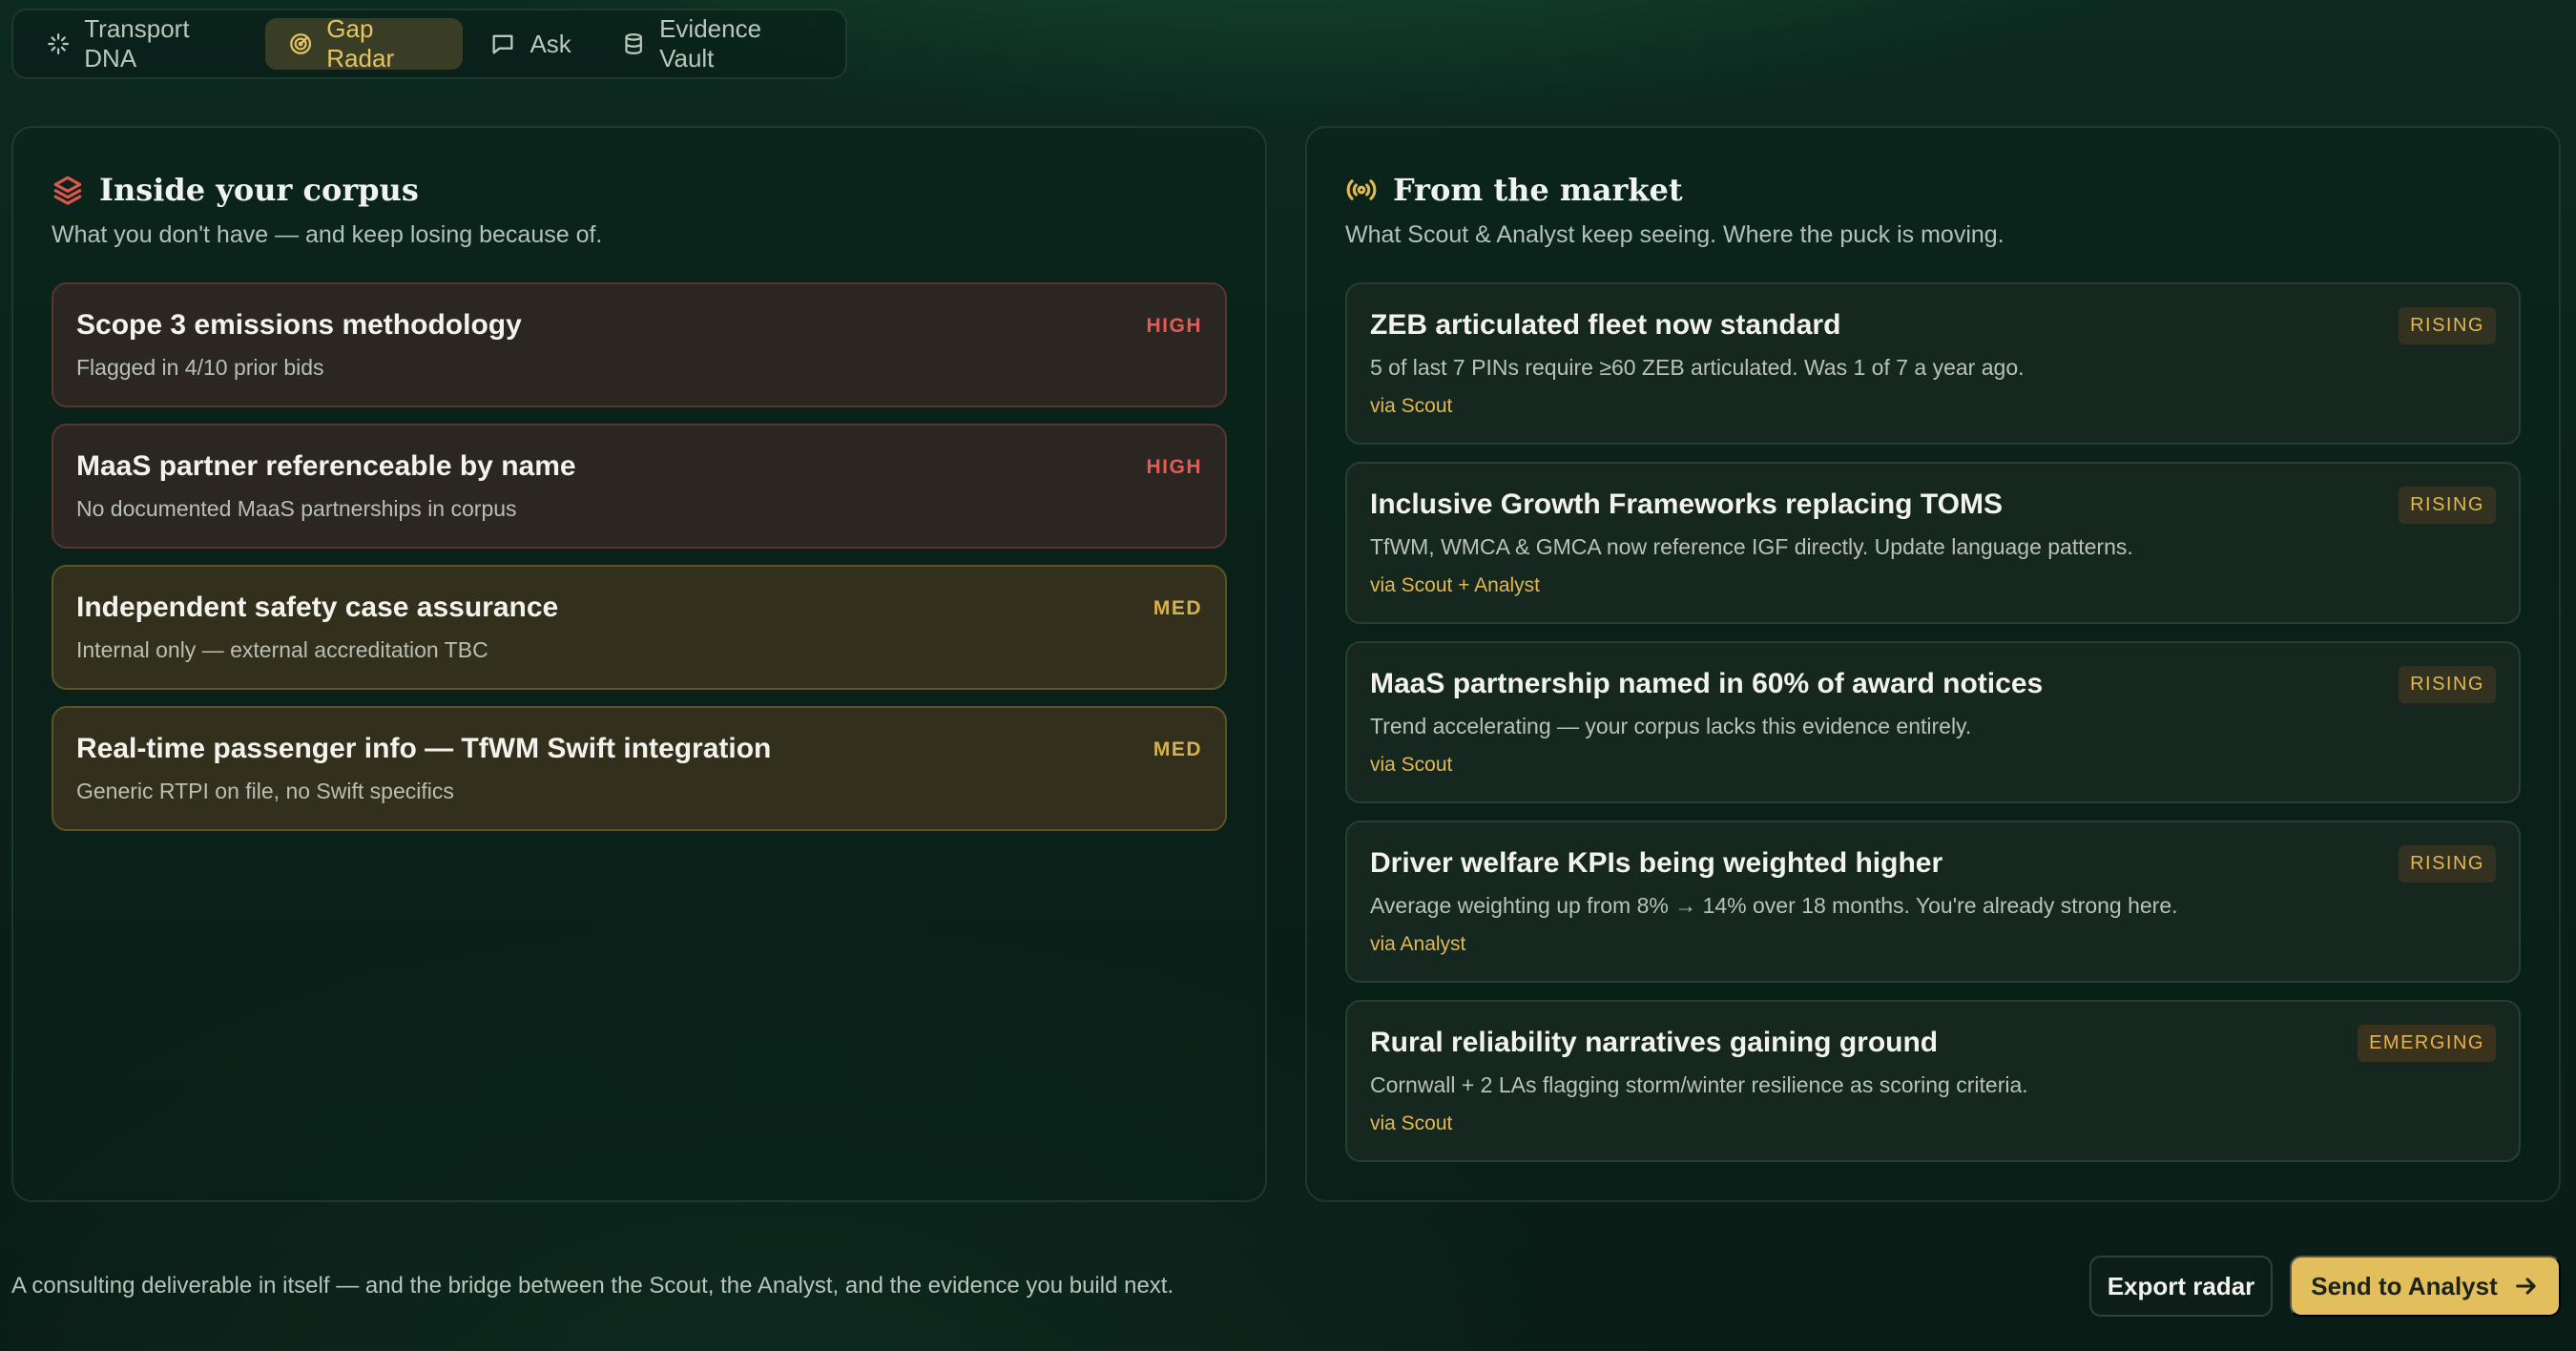 This screenshot has width=2576, height=1351. What do you see at coordinates (710, 44) in the screenshot?
I see `tab-label: Evidence Vault` at bounding box center [710, 44].